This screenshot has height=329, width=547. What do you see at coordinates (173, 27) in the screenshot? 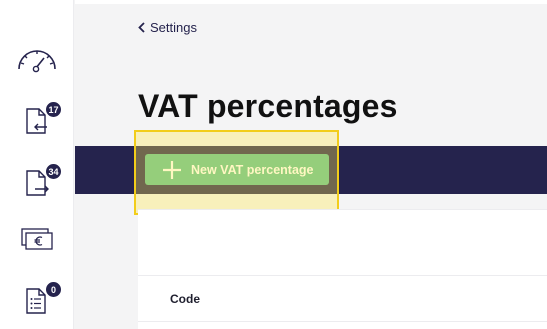
I see `back-link-label: Settings` at bounding box center [173, 27].